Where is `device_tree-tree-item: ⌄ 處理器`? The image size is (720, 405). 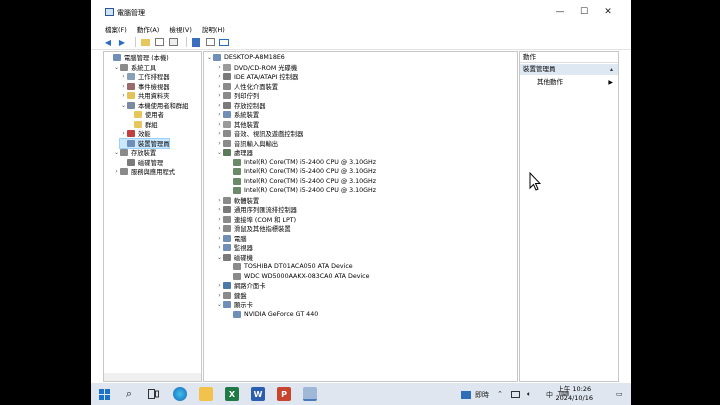 device_tree-tree-item: ⌄ 處理器 is located at coordinates (234, 153).